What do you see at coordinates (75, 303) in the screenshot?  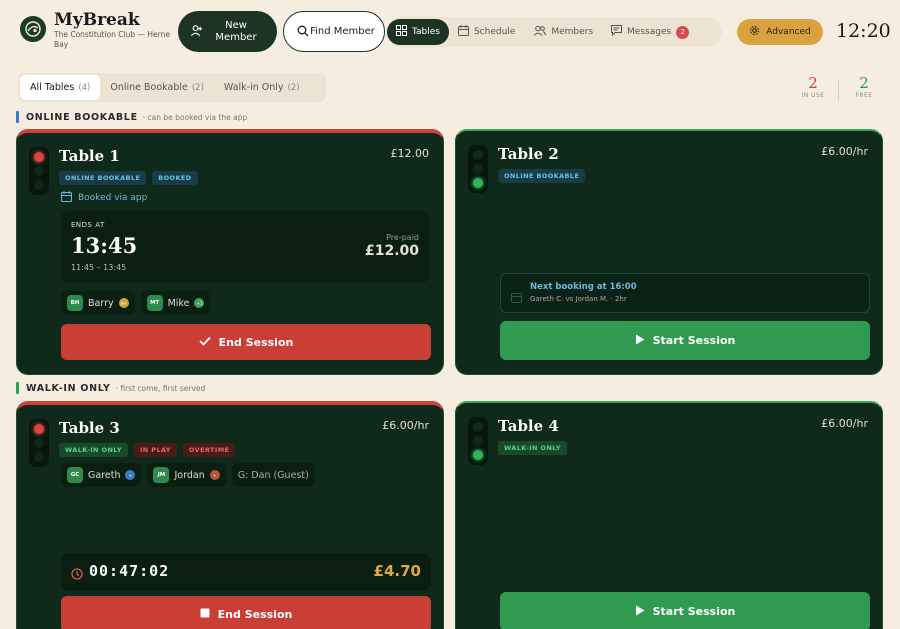 I see `avatar: BH` at bounding box center [75, 303].